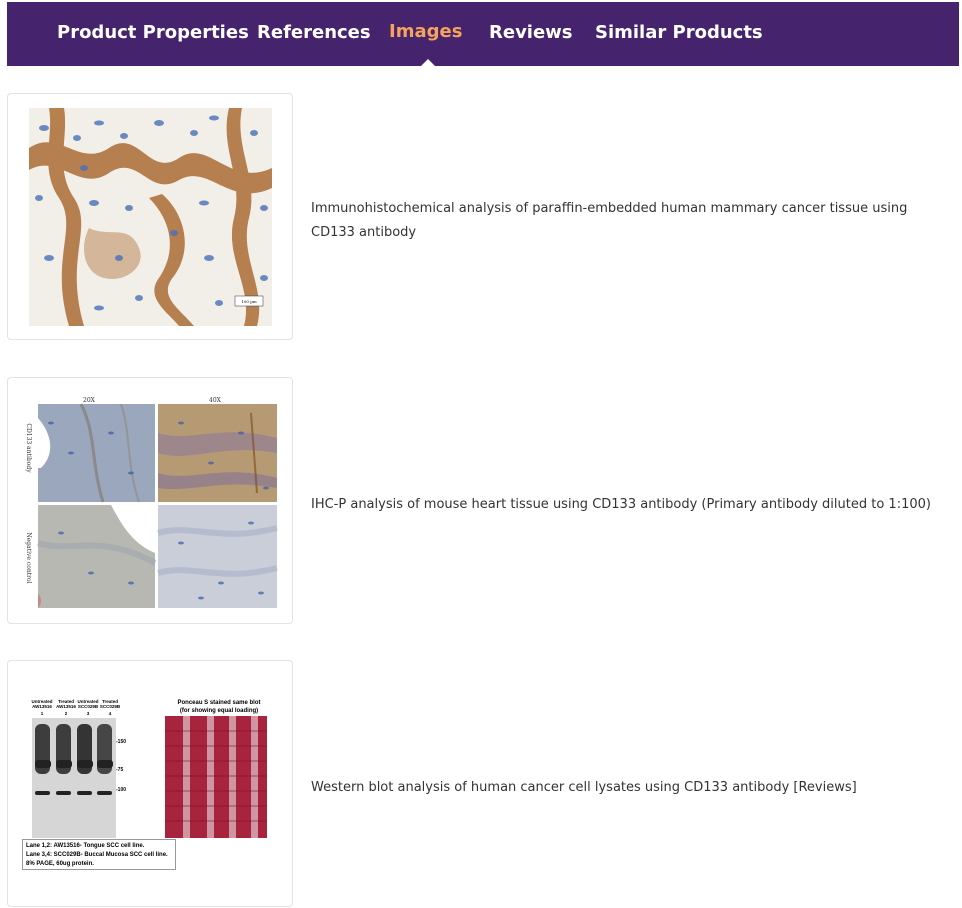 The image size is (962, 908). What do you see at coordinates (121, 790) in the screenshot?
I see `marker-100: -100` at bounding box center [121, 790].